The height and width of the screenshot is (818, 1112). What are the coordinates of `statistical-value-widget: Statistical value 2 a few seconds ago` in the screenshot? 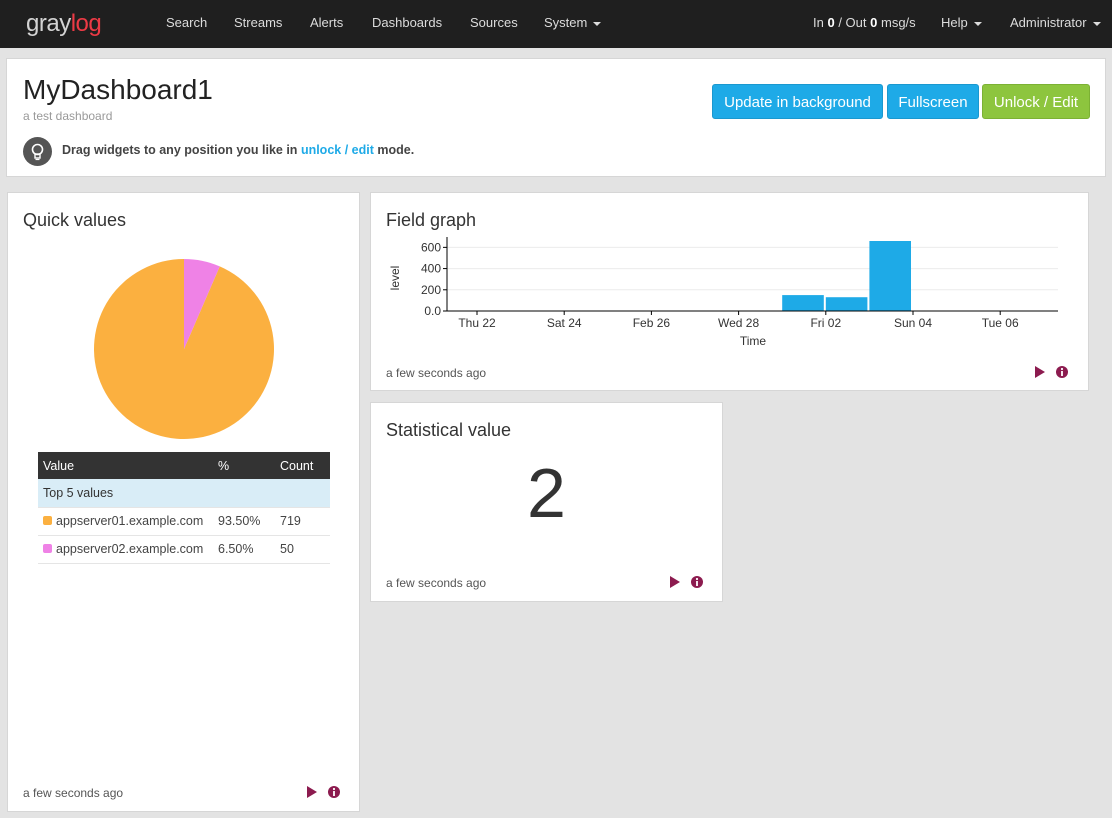 It's located at (546, 502).